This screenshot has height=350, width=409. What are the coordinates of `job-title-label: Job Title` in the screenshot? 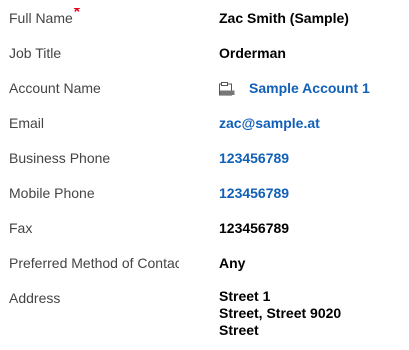 It's located at (35, 53).